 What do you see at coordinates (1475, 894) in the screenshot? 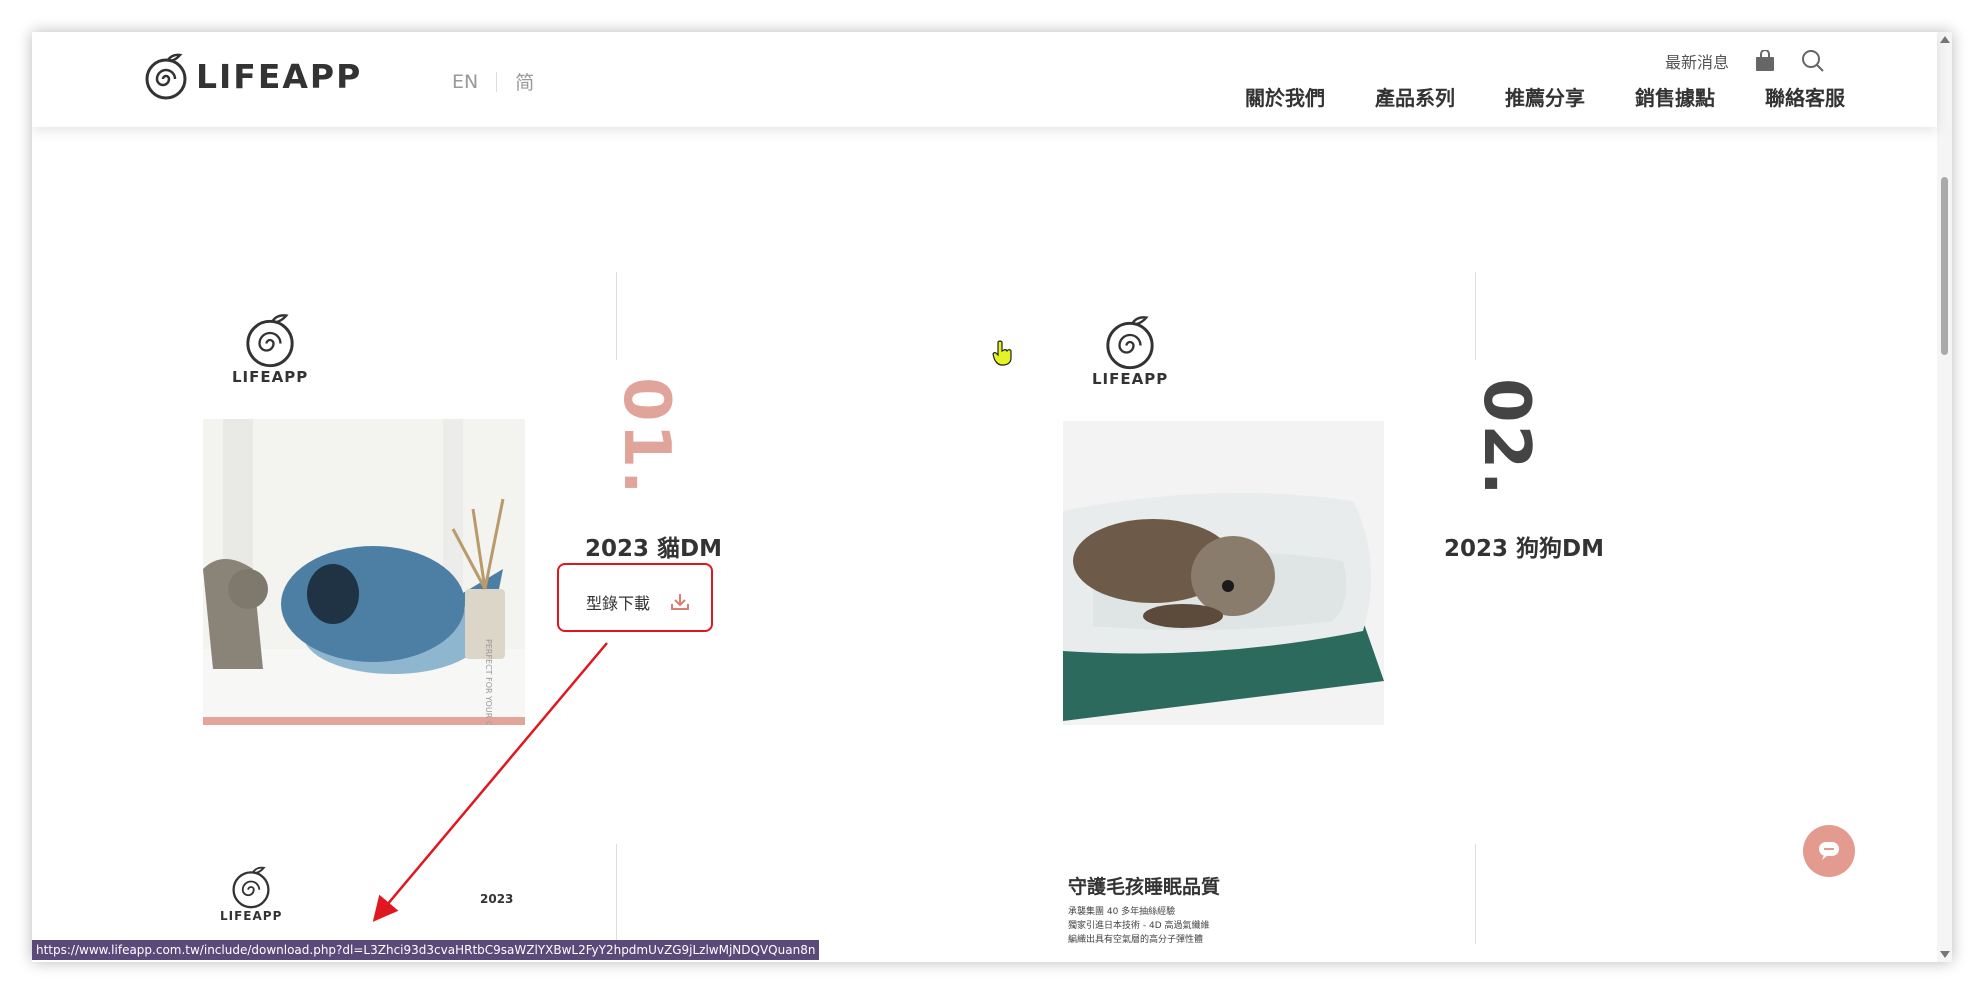
I see `card4-divider` at bounding box center [1475, 894].